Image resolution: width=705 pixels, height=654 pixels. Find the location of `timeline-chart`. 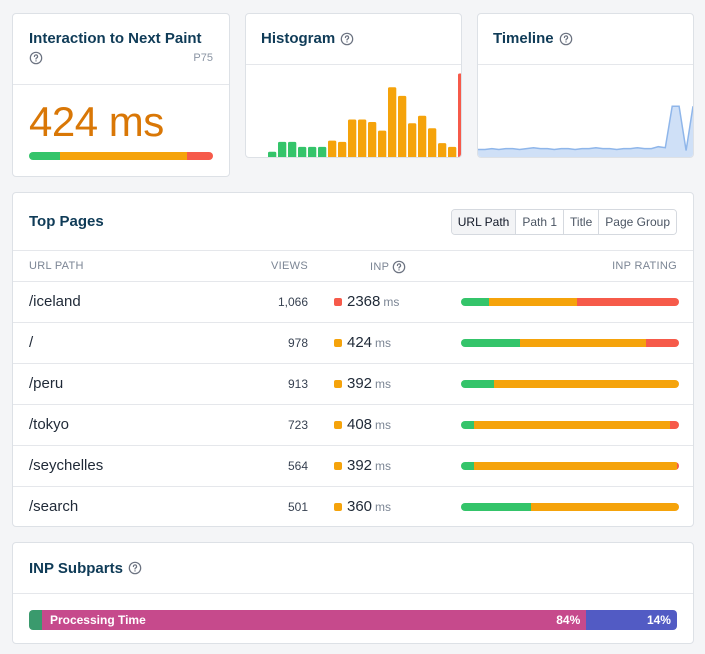

timeline-chart is located at coordinates (585, 111).